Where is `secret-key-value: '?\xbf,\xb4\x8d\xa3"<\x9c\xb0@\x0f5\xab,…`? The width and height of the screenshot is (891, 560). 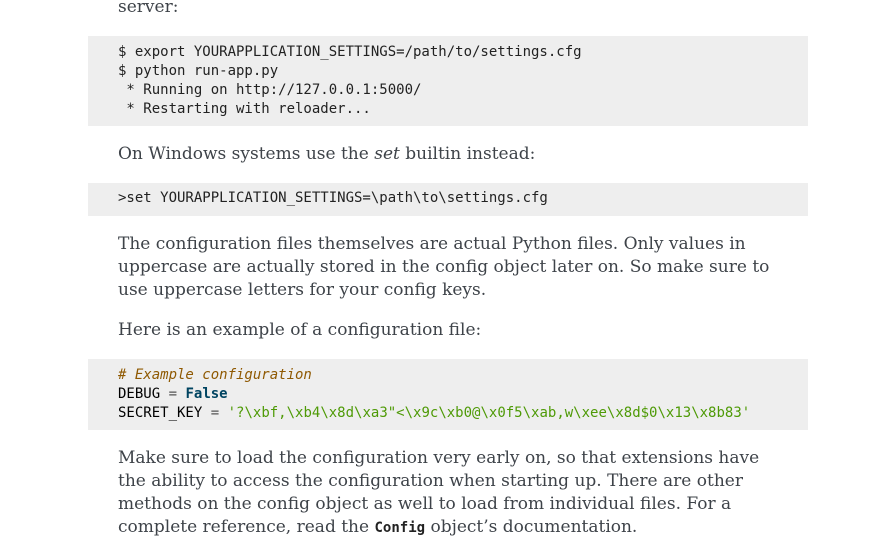
secret-key-value: '?\xbf,\xb4\x8d\xa3"<\x9c\xb0@\x0f5\xab,… is located at coordinates (489, 413).